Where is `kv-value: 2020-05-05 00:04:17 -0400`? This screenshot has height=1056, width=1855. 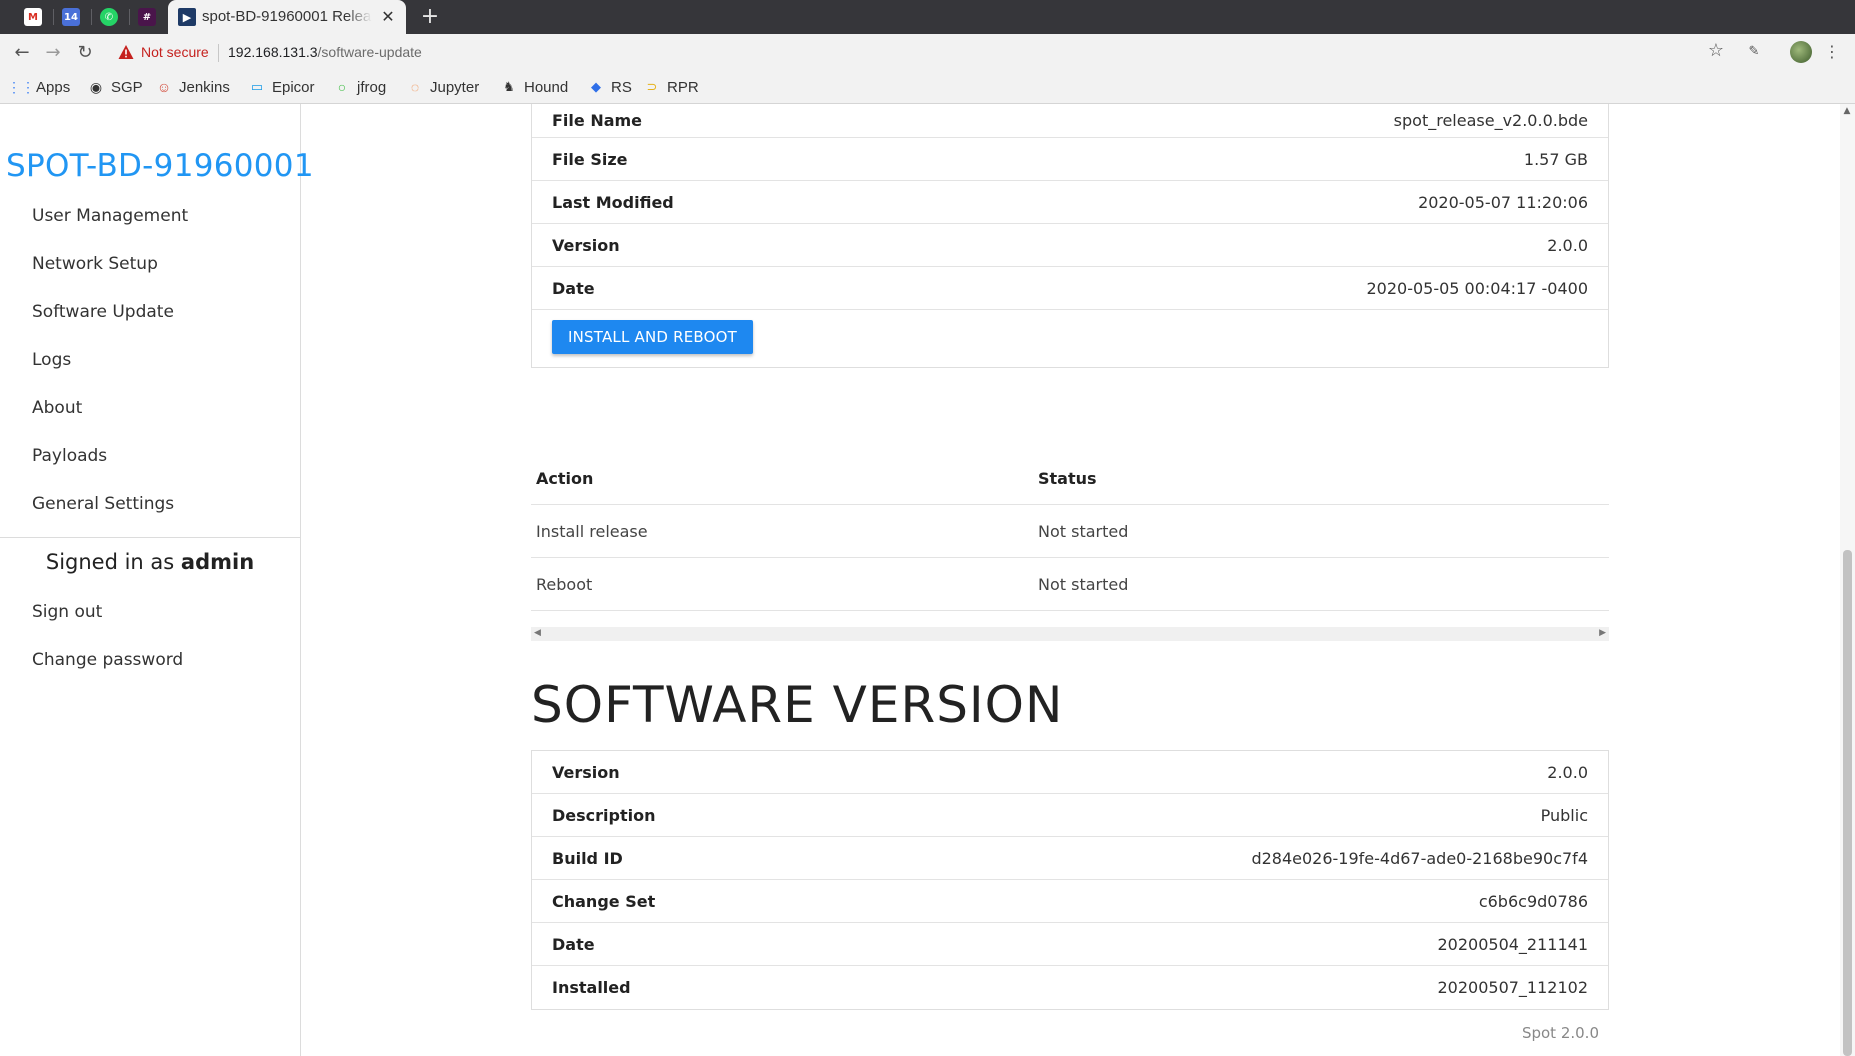 kv-value: 2020-05-05 00:04:17 -0400 is located at coordinates (1477, 288).